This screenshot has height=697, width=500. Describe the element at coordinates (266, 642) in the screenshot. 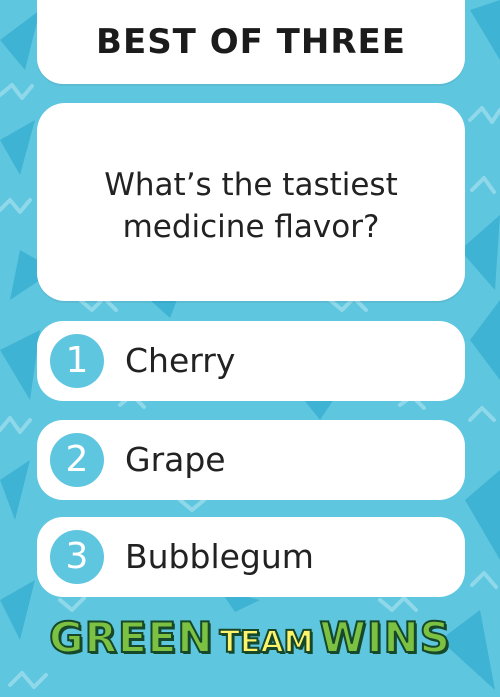

I see `brand-word-team: TEAM` at that location.